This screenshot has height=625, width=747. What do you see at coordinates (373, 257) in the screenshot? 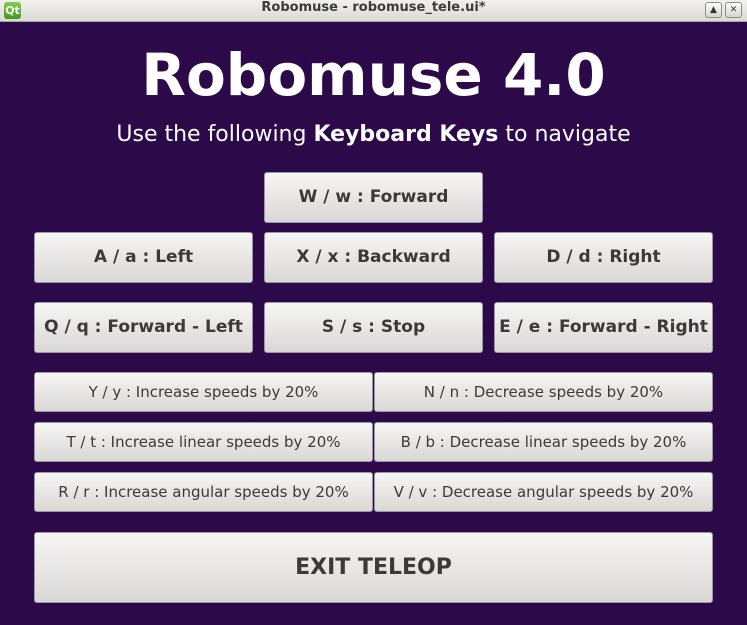
I see `backward-button: X / x : Backward` at bounding box center [373, 257].